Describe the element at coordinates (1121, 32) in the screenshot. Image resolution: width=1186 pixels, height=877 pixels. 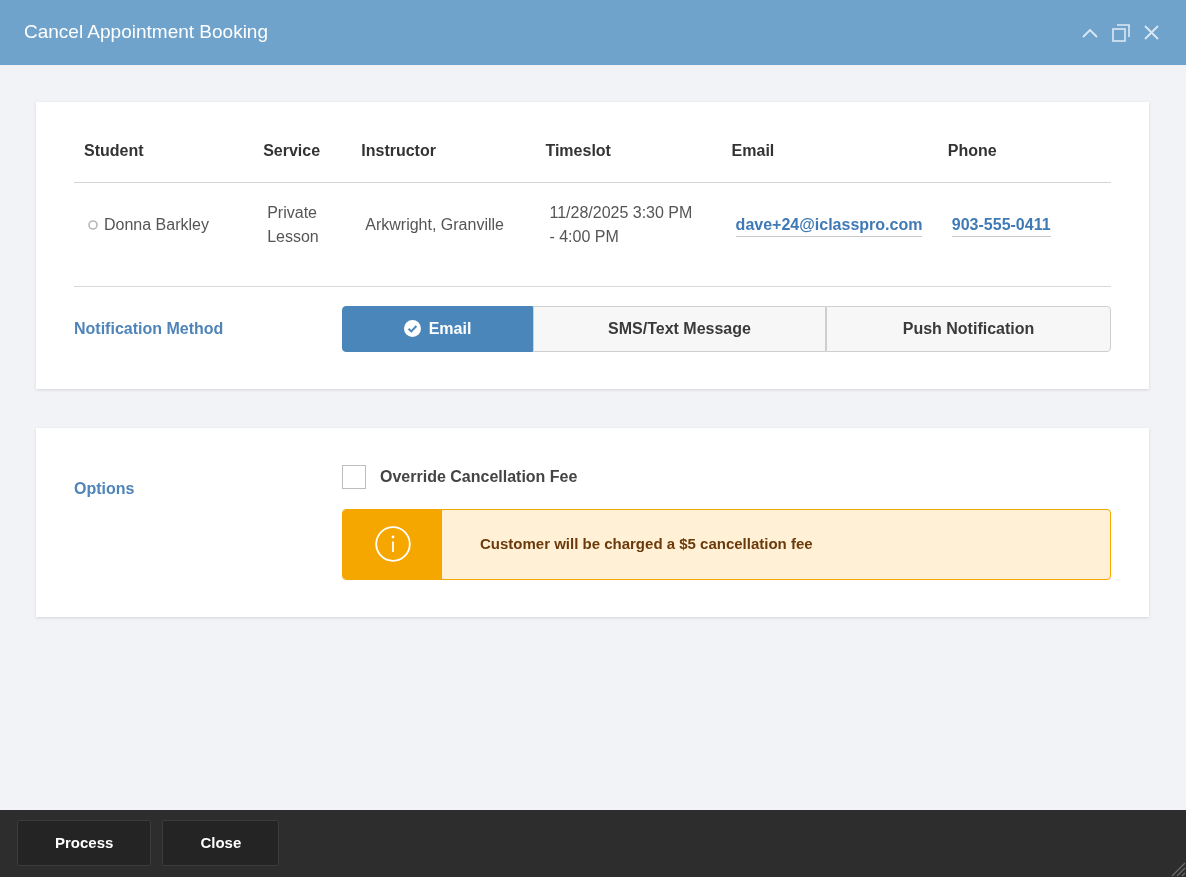
I see `restore-icon` at that location.